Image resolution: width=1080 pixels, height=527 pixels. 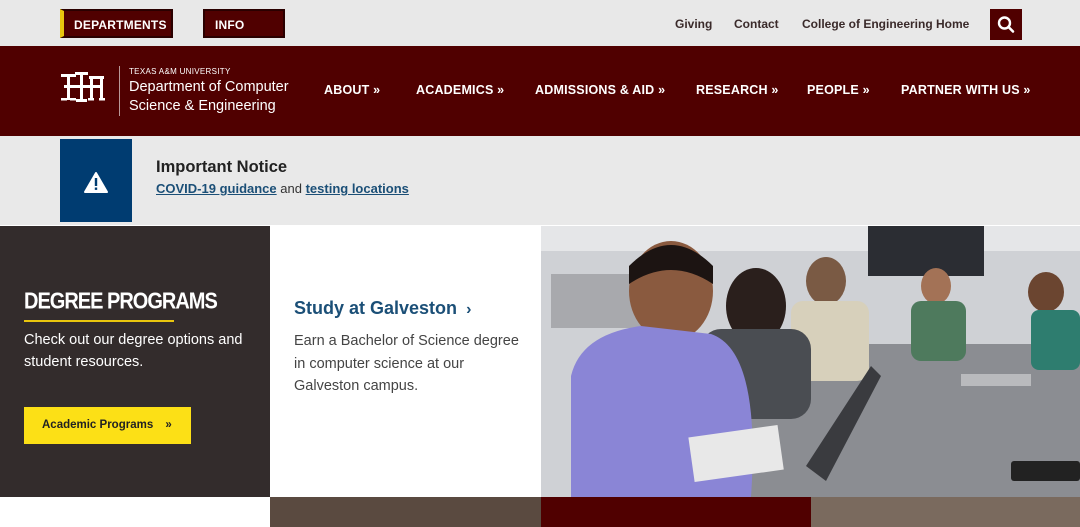 What do you see at coordinates (469, 309) in the screenshot?
I see `chevron-right-icon: ›` at bounding box center [469, 309].